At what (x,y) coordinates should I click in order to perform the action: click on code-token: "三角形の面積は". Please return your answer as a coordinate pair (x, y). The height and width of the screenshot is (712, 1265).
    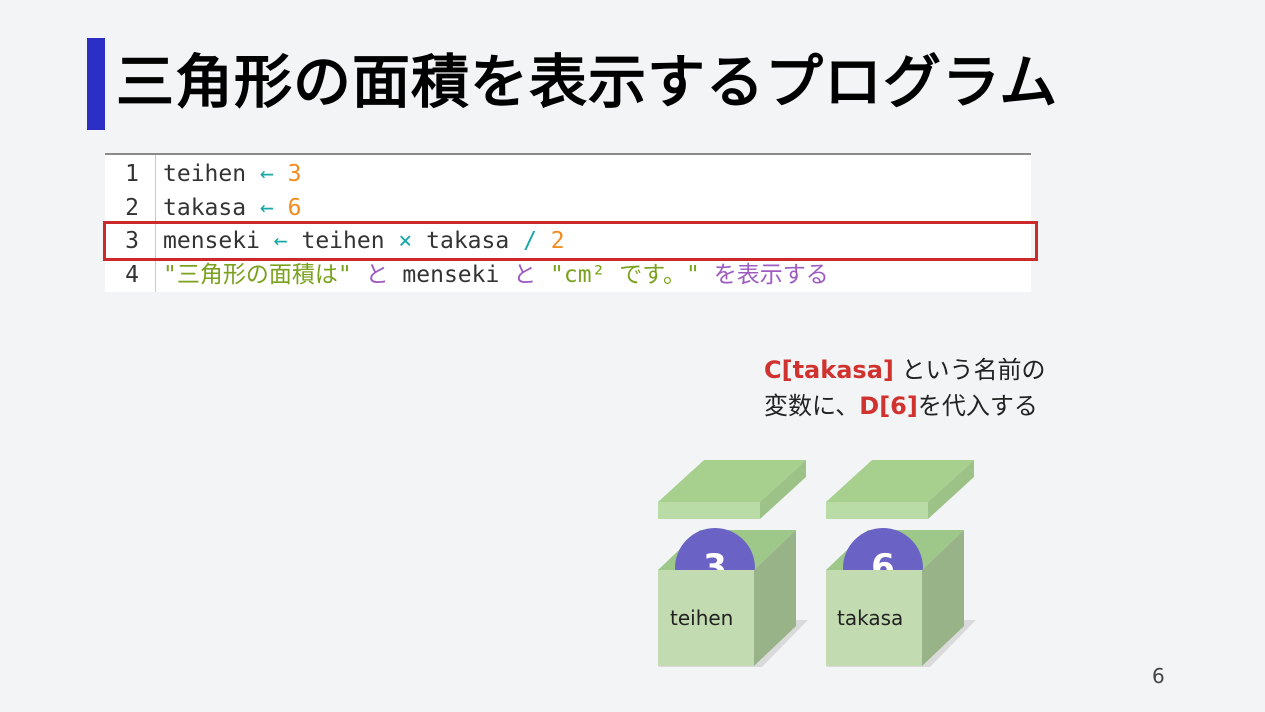
    Looking at the image, I should click on (257, 274).